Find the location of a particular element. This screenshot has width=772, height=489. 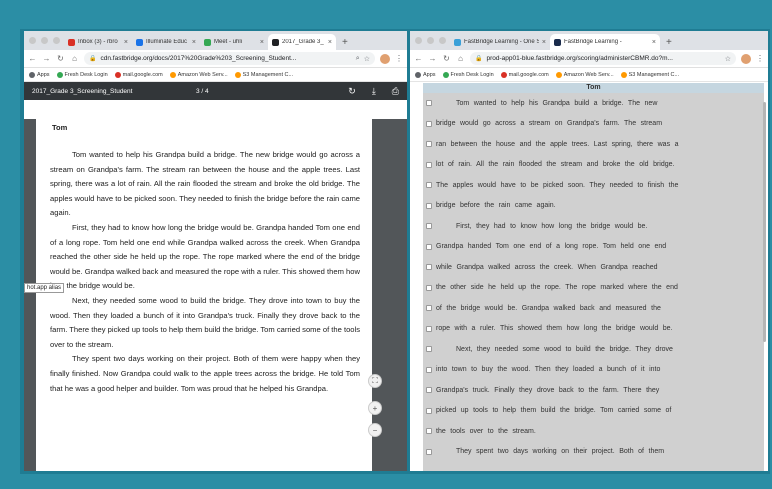

rotate-icon: ↻ is located at coordinates (352, 91).